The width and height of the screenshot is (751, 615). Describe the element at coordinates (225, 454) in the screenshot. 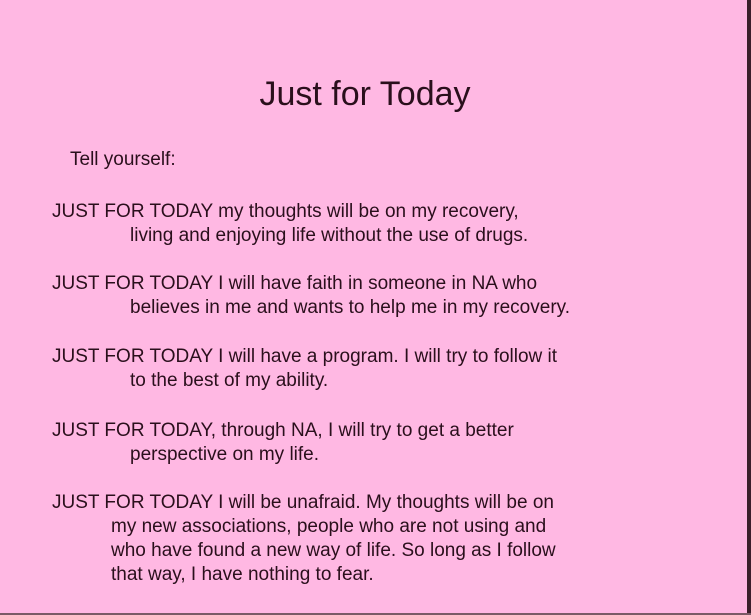

I see `paragraph-continuation-line: perspective on my life.` at that location.